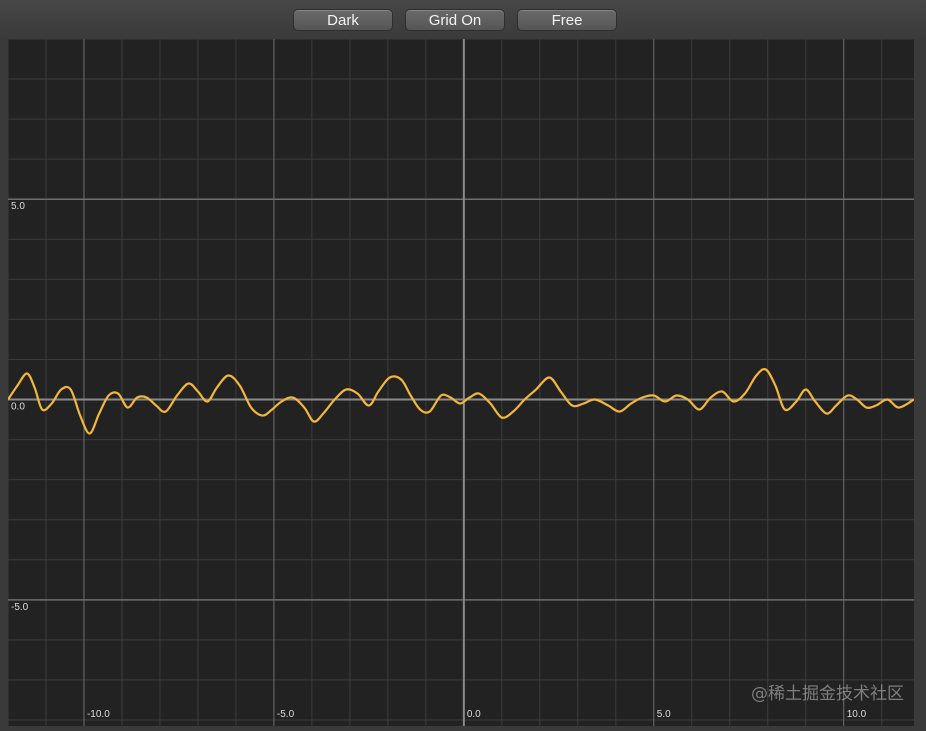 This screenshot has width=926, height=731. I want to click on toolbar: Dark Grid On Free, so click(463, 20).